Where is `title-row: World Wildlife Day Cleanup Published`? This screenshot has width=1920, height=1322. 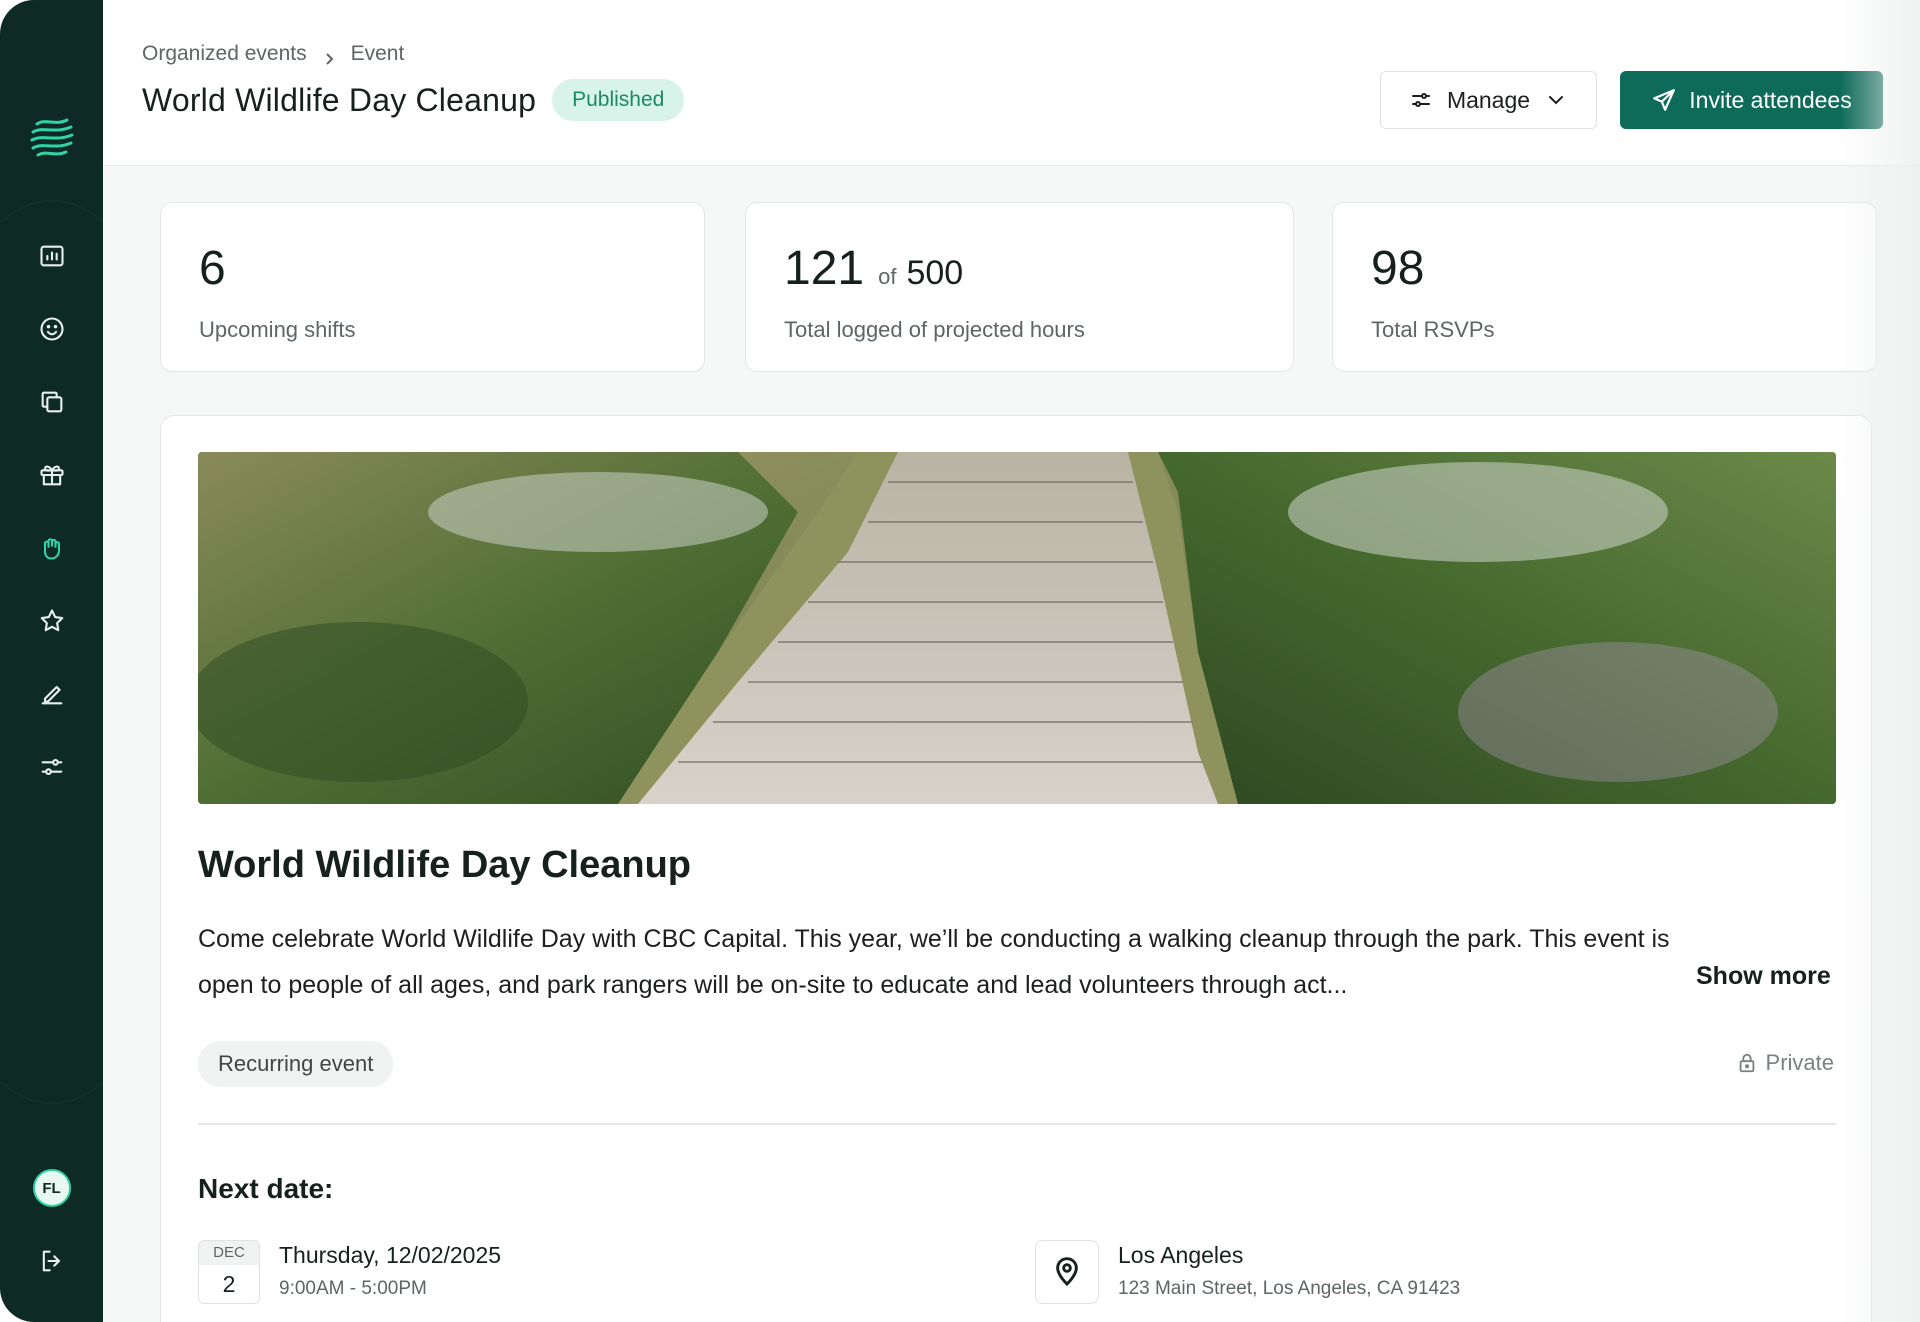 title-row: World Wildlife Day Cleanup Published is located at coordinates (413, 100).